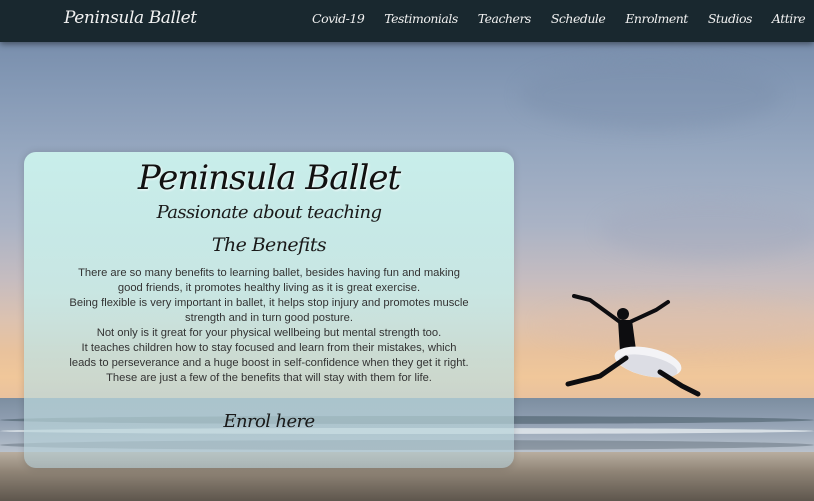 The height and width of the screenshot is (501, 814). Describe the element at coordinates (789, 18) in the screenshot. I see `nav-link-attire: Attire` at that location.